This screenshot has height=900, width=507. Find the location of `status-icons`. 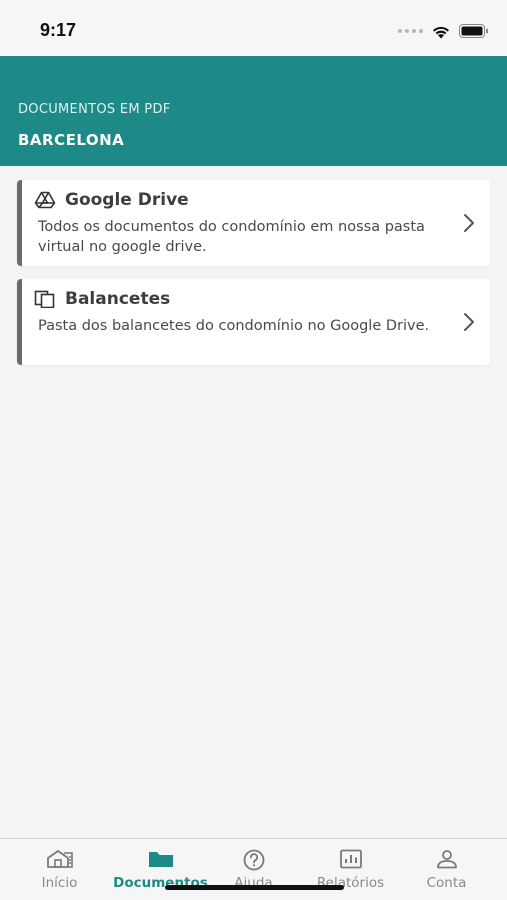

status-icons is located at coordinates (443, 31).